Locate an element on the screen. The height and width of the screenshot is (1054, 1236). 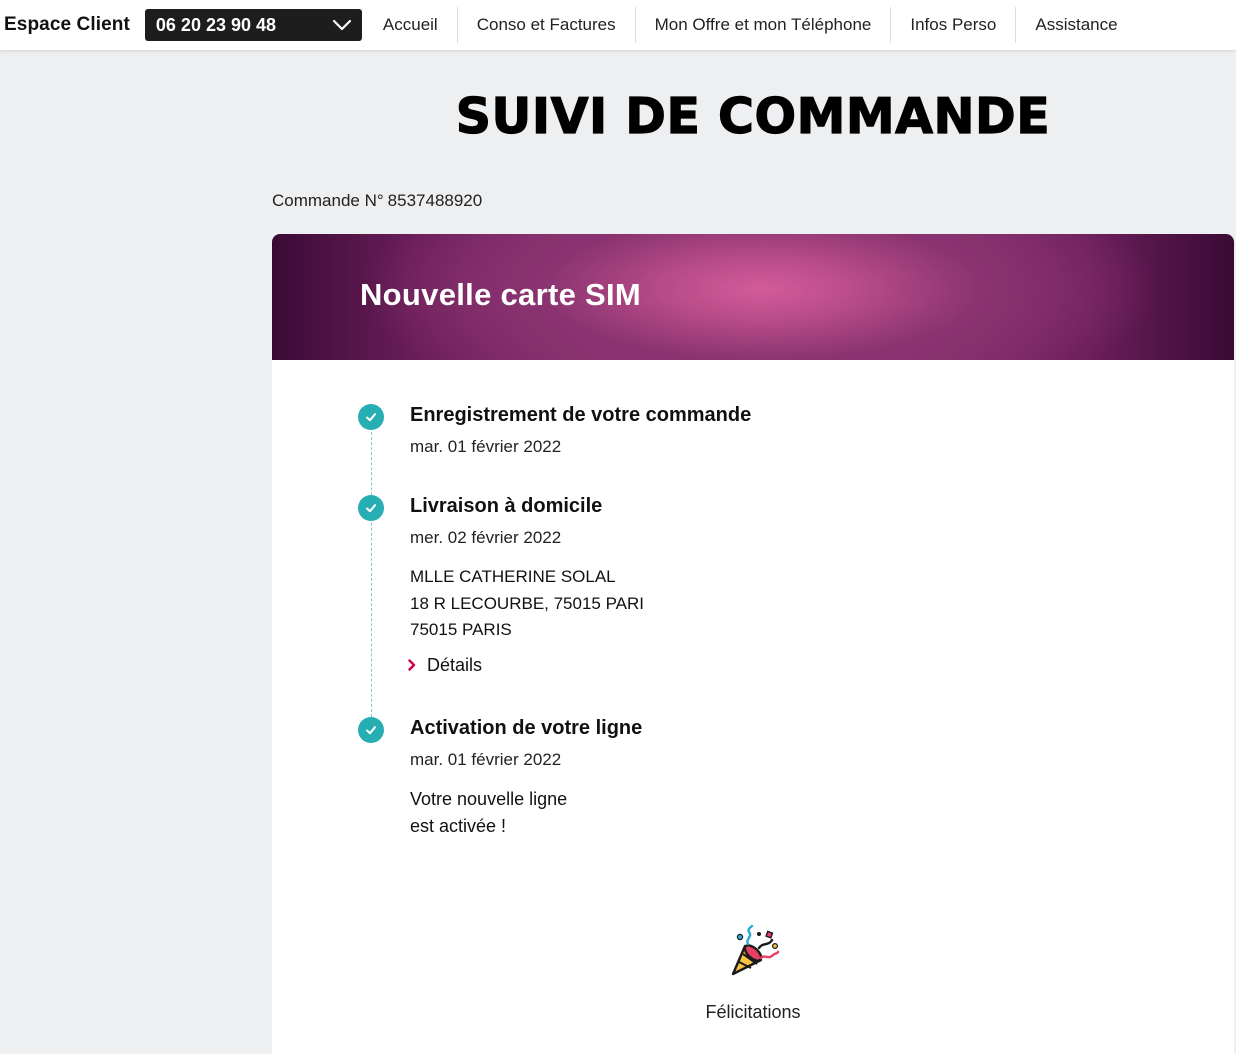
congrats-section: Félicitations is located at coordinates (753, 973).